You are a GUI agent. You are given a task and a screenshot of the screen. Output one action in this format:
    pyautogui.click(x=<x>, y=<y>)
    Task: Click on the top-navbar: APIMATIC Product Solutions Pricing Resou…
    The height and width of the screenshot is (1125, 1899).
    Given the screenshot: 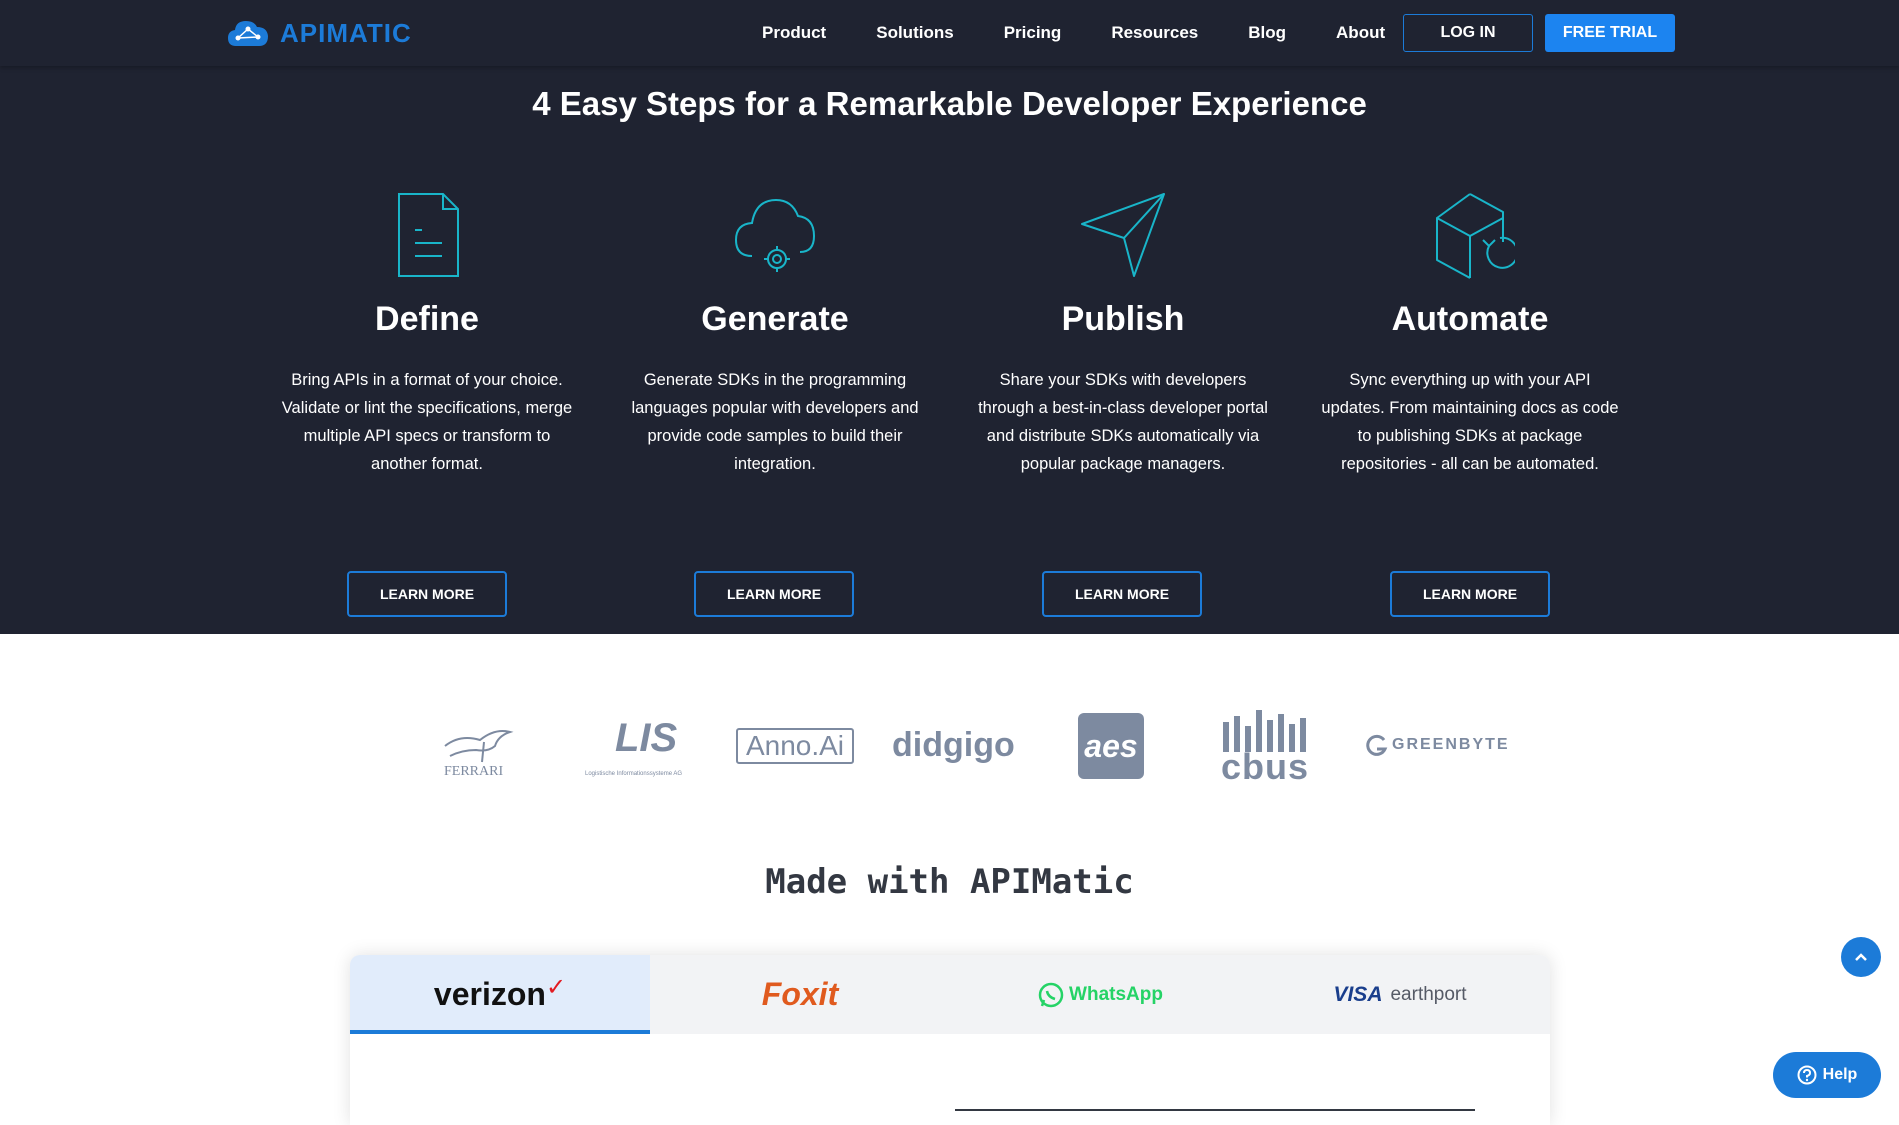 What is the action you would take?
    pyautogui.click(x=949, y=33)
    